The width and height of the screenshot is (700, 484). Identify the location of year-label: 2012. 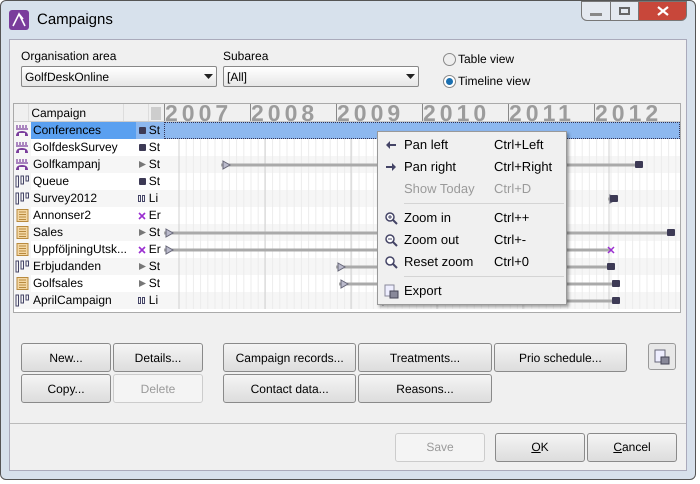
(637, 112).